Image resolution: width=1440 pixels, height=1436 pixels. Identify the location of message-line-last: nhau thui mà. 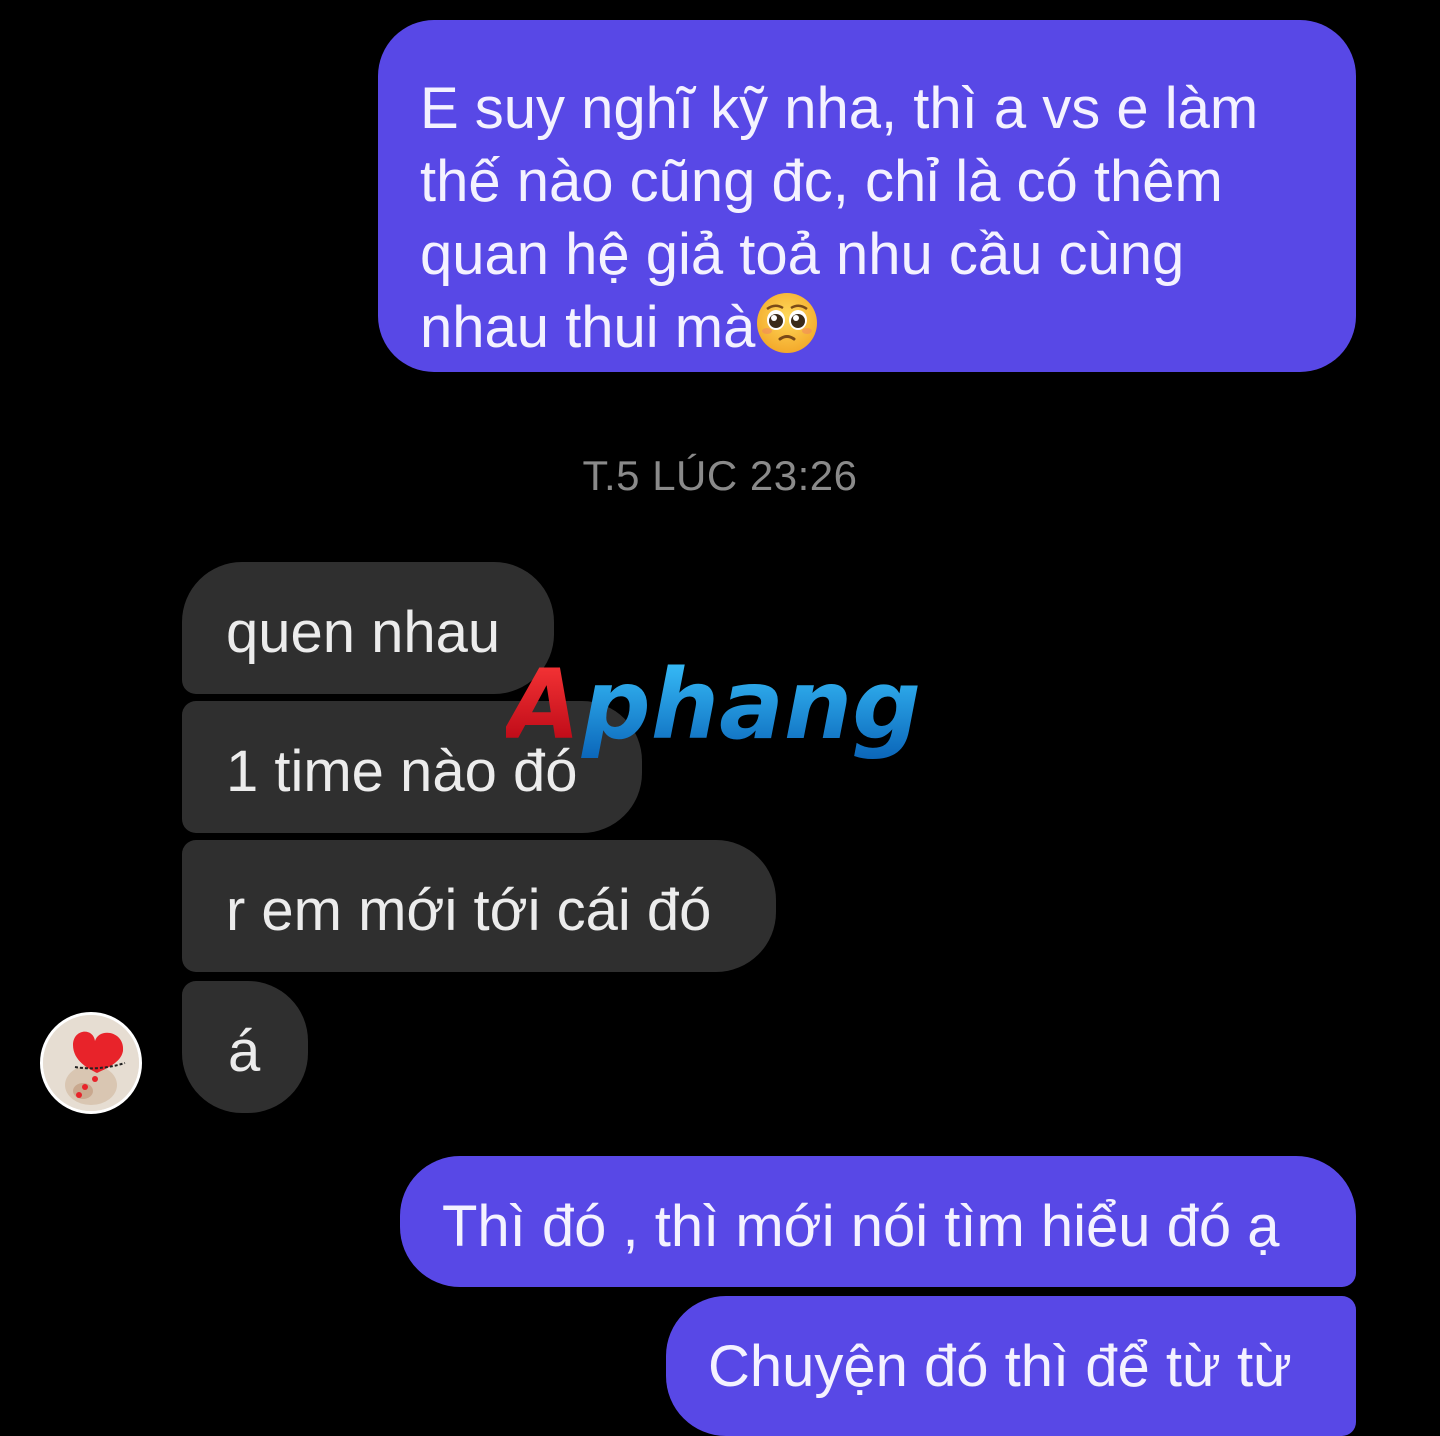
(868, 327).